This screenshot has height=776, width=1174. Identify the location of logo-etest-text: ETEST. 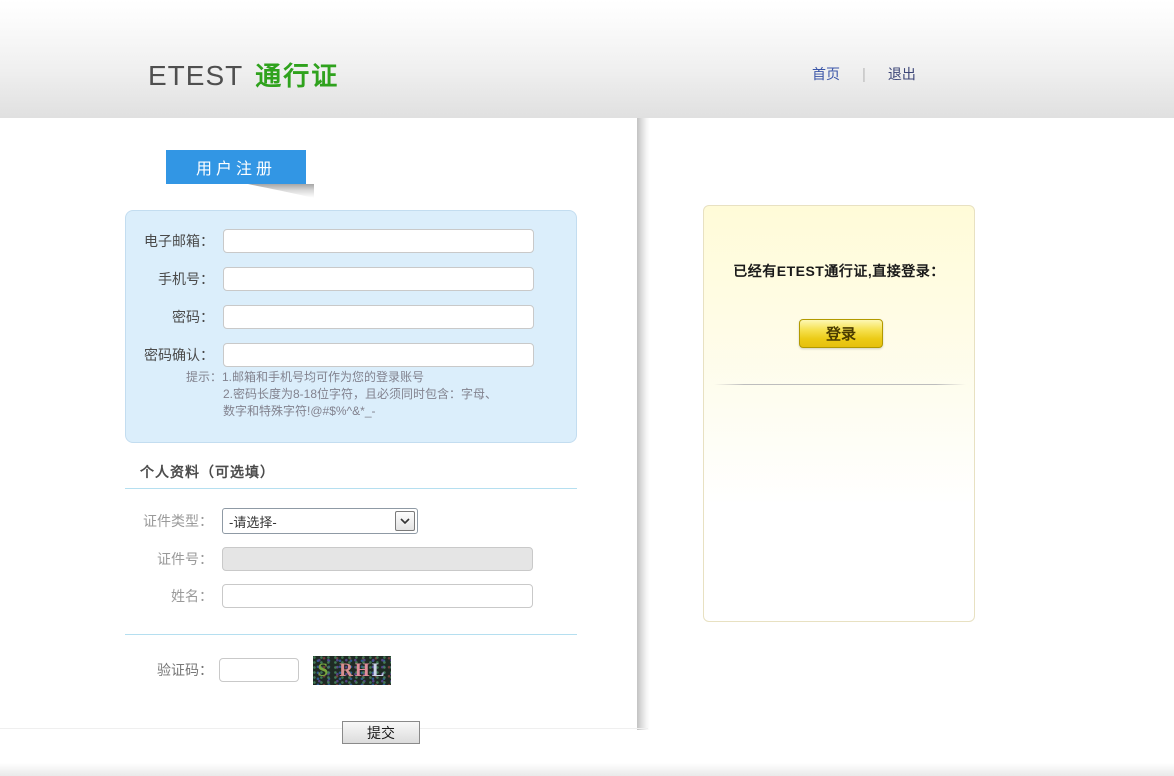
(196, 75).